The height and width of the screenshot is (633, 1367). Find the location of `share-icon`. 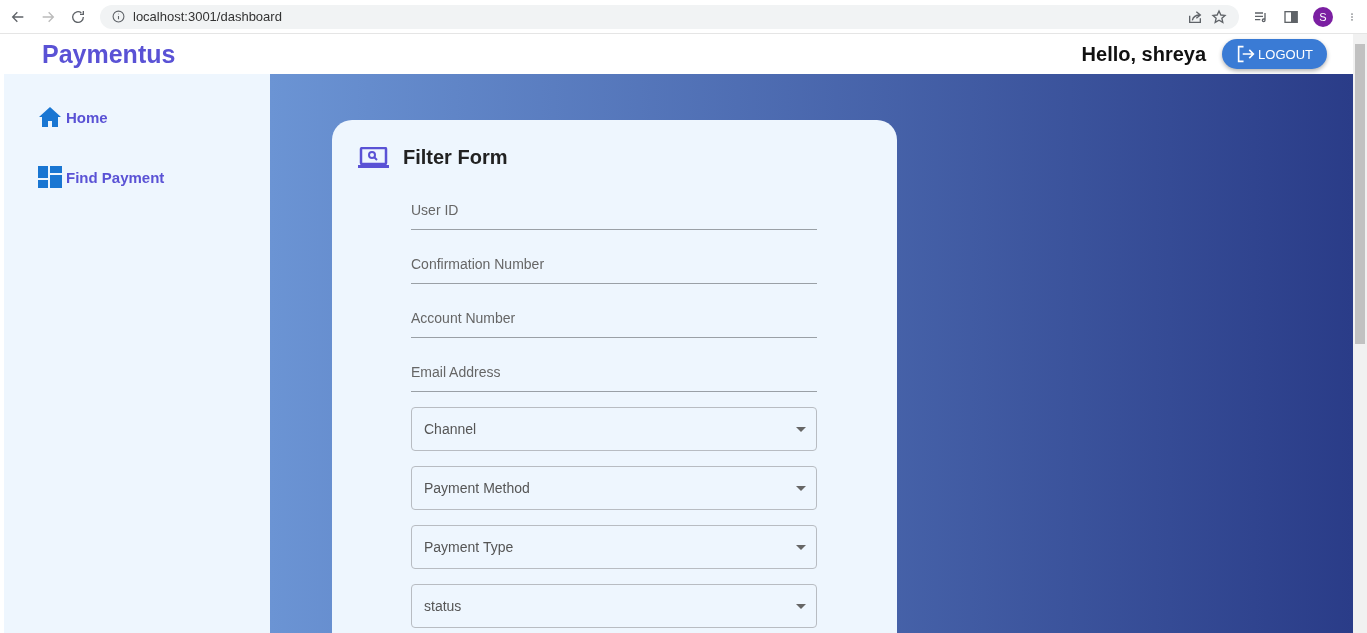

share-icon is located at coordinates (1195, 16).